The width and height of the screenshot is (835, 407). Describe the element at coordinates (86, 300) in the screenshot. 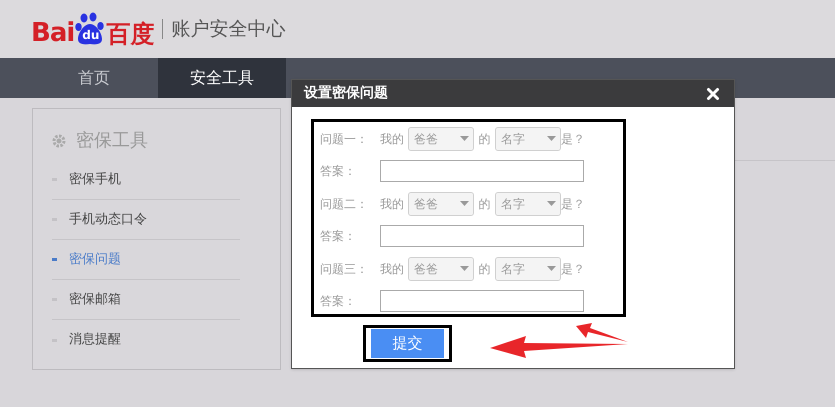

I see `sidebar-item: 密保邮箱` at that location.